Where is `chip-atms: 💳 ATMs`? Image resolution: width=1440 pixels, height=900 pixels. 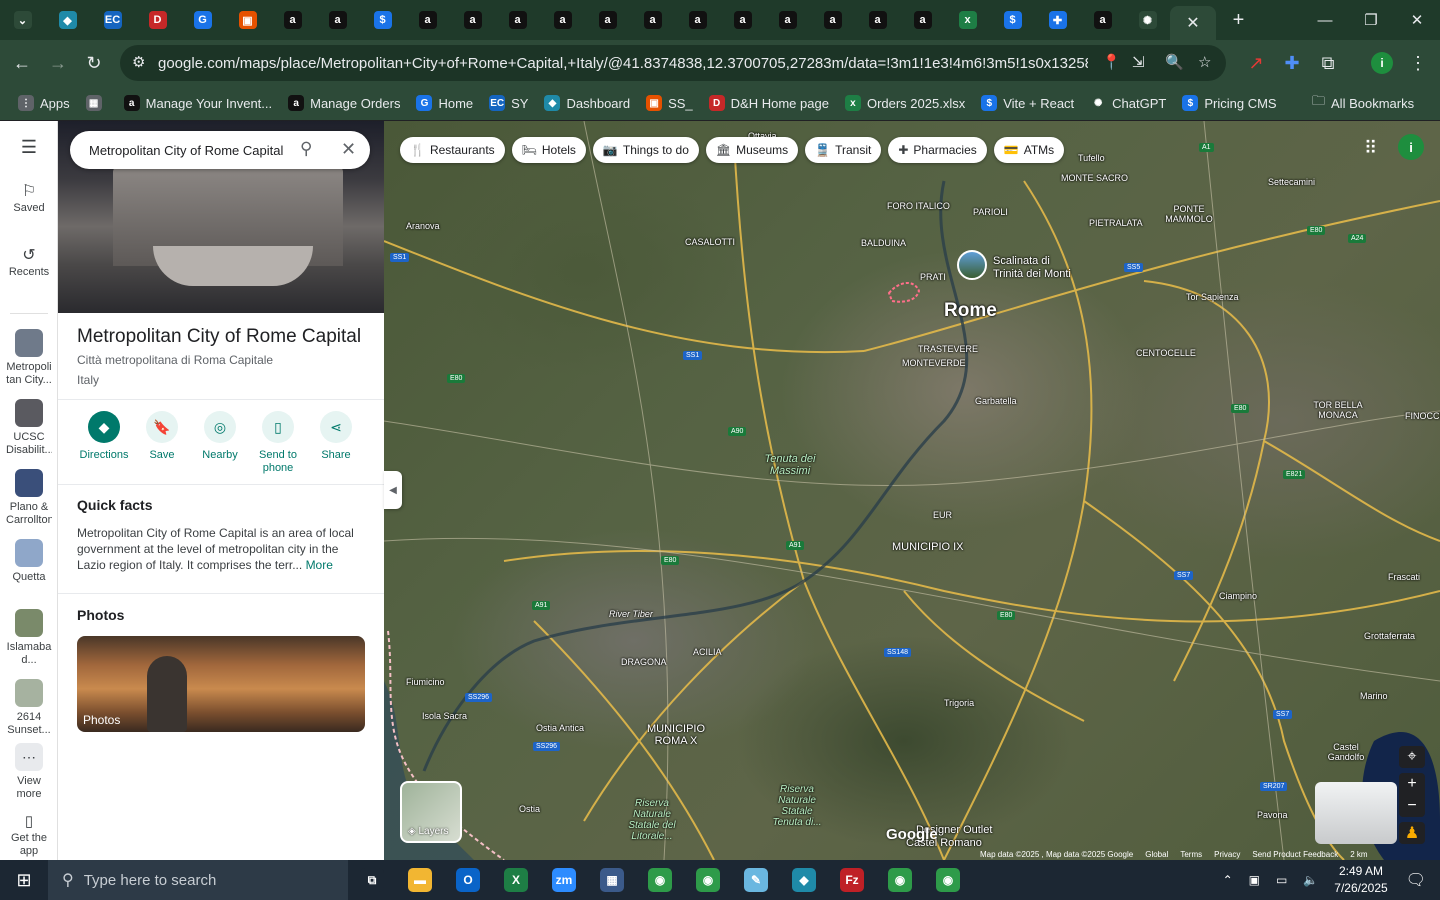
chip-atms: 💳 ATMs is located at coordinates (1029, 150).